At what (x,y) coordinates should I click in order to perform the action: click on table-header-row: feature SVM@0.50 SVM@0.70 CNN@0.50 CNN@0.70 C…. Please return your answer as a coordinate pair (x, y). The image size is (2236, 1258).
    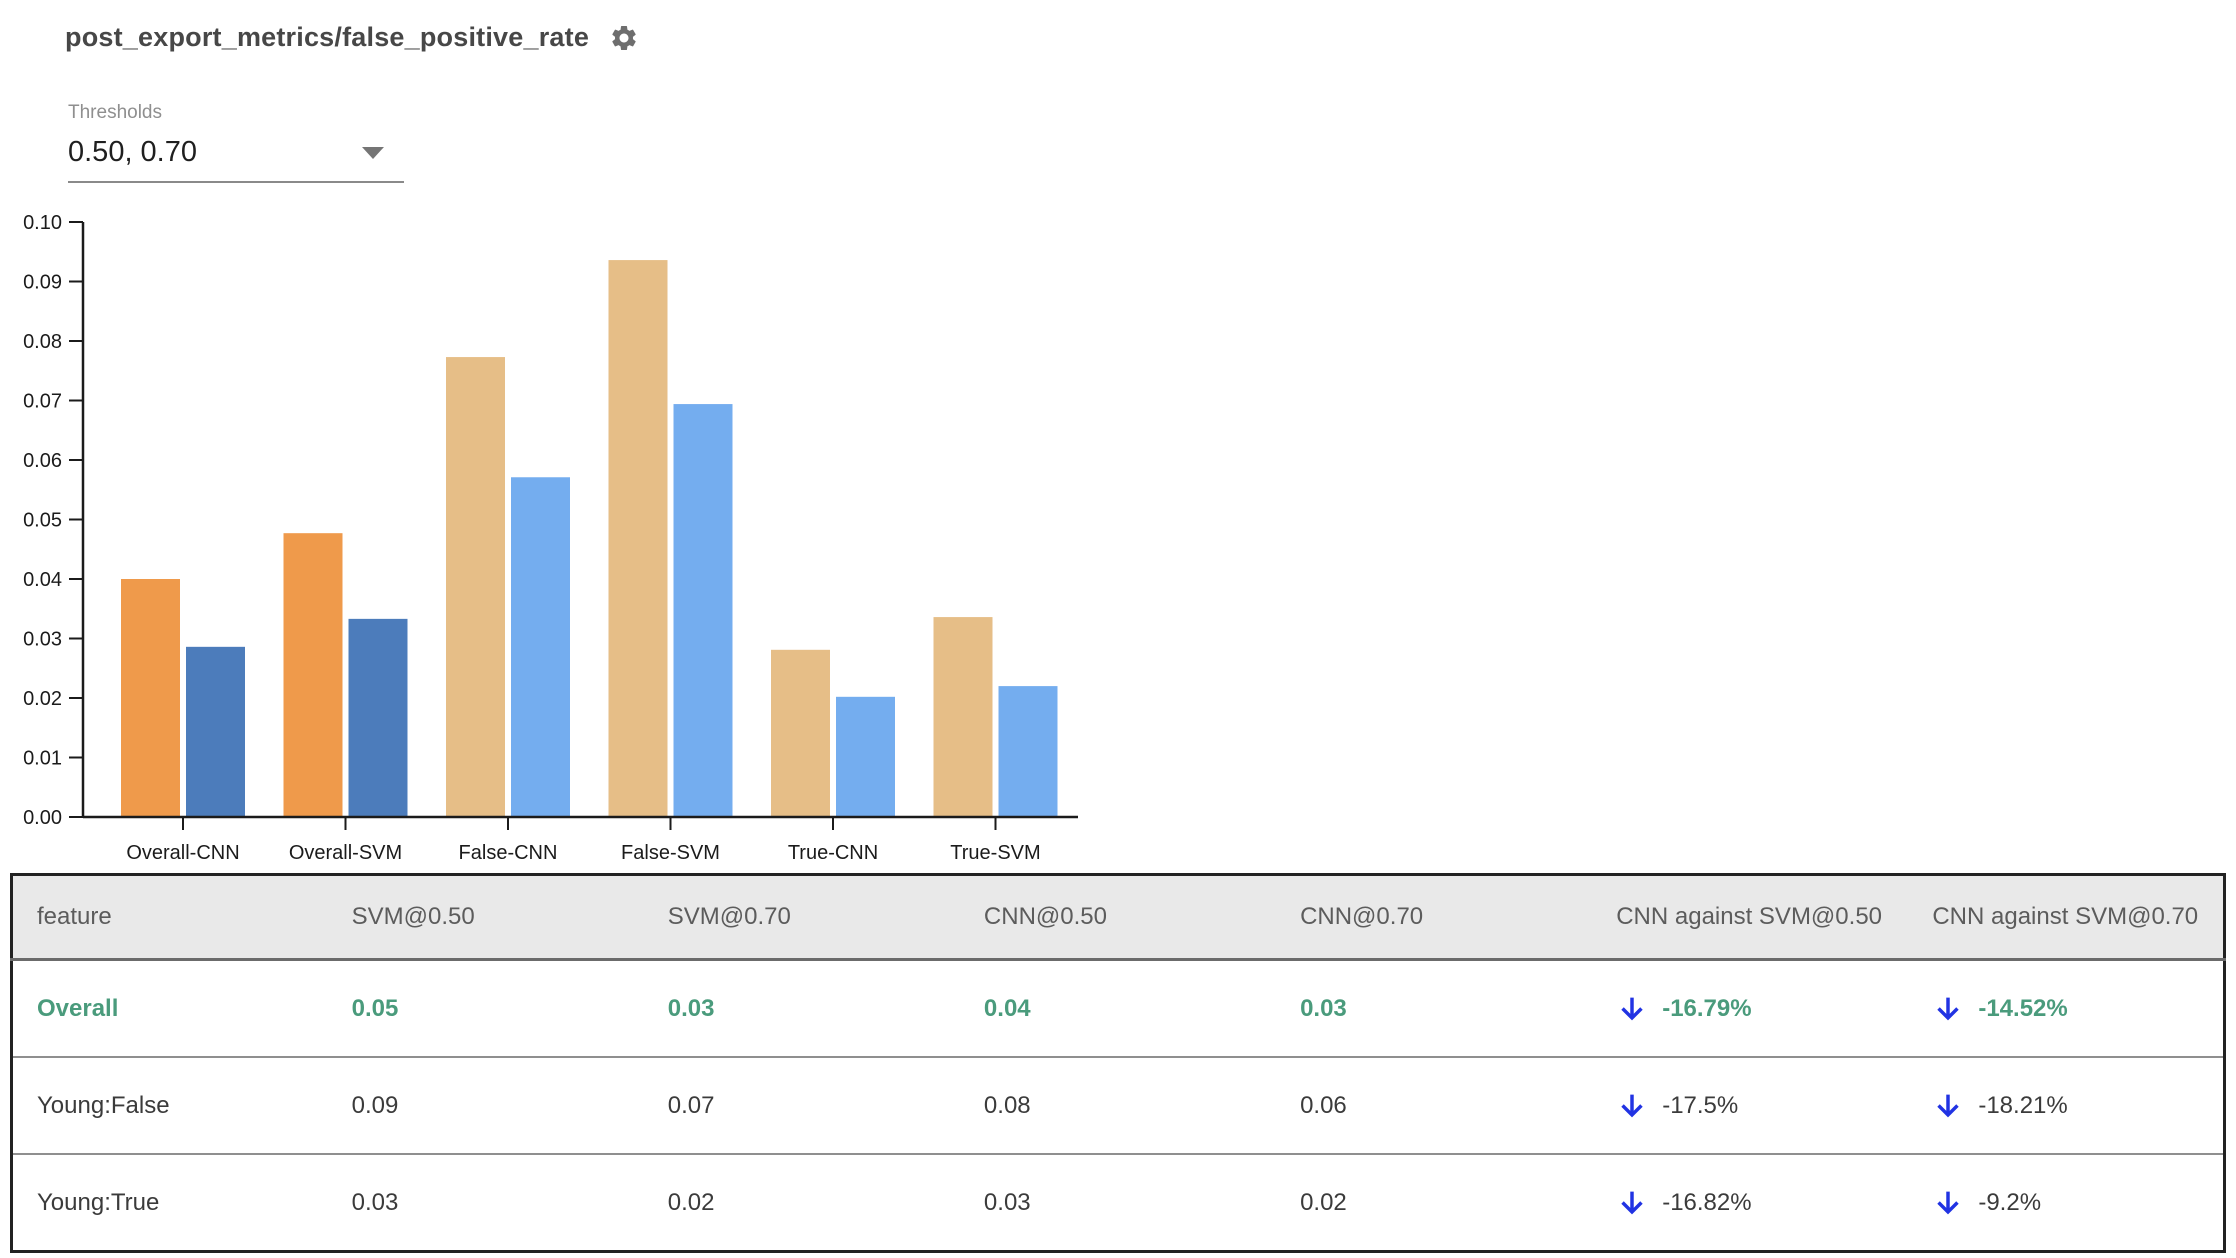
    Looking at the image, I should click on (1118, 917).